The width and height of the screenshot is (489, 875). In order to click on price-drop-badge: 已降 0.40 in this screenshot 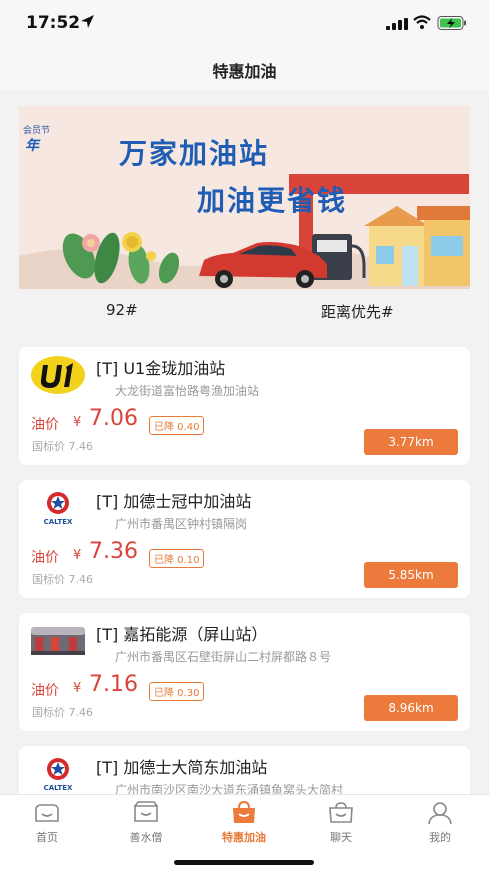, I will do `click(177, 425)`.